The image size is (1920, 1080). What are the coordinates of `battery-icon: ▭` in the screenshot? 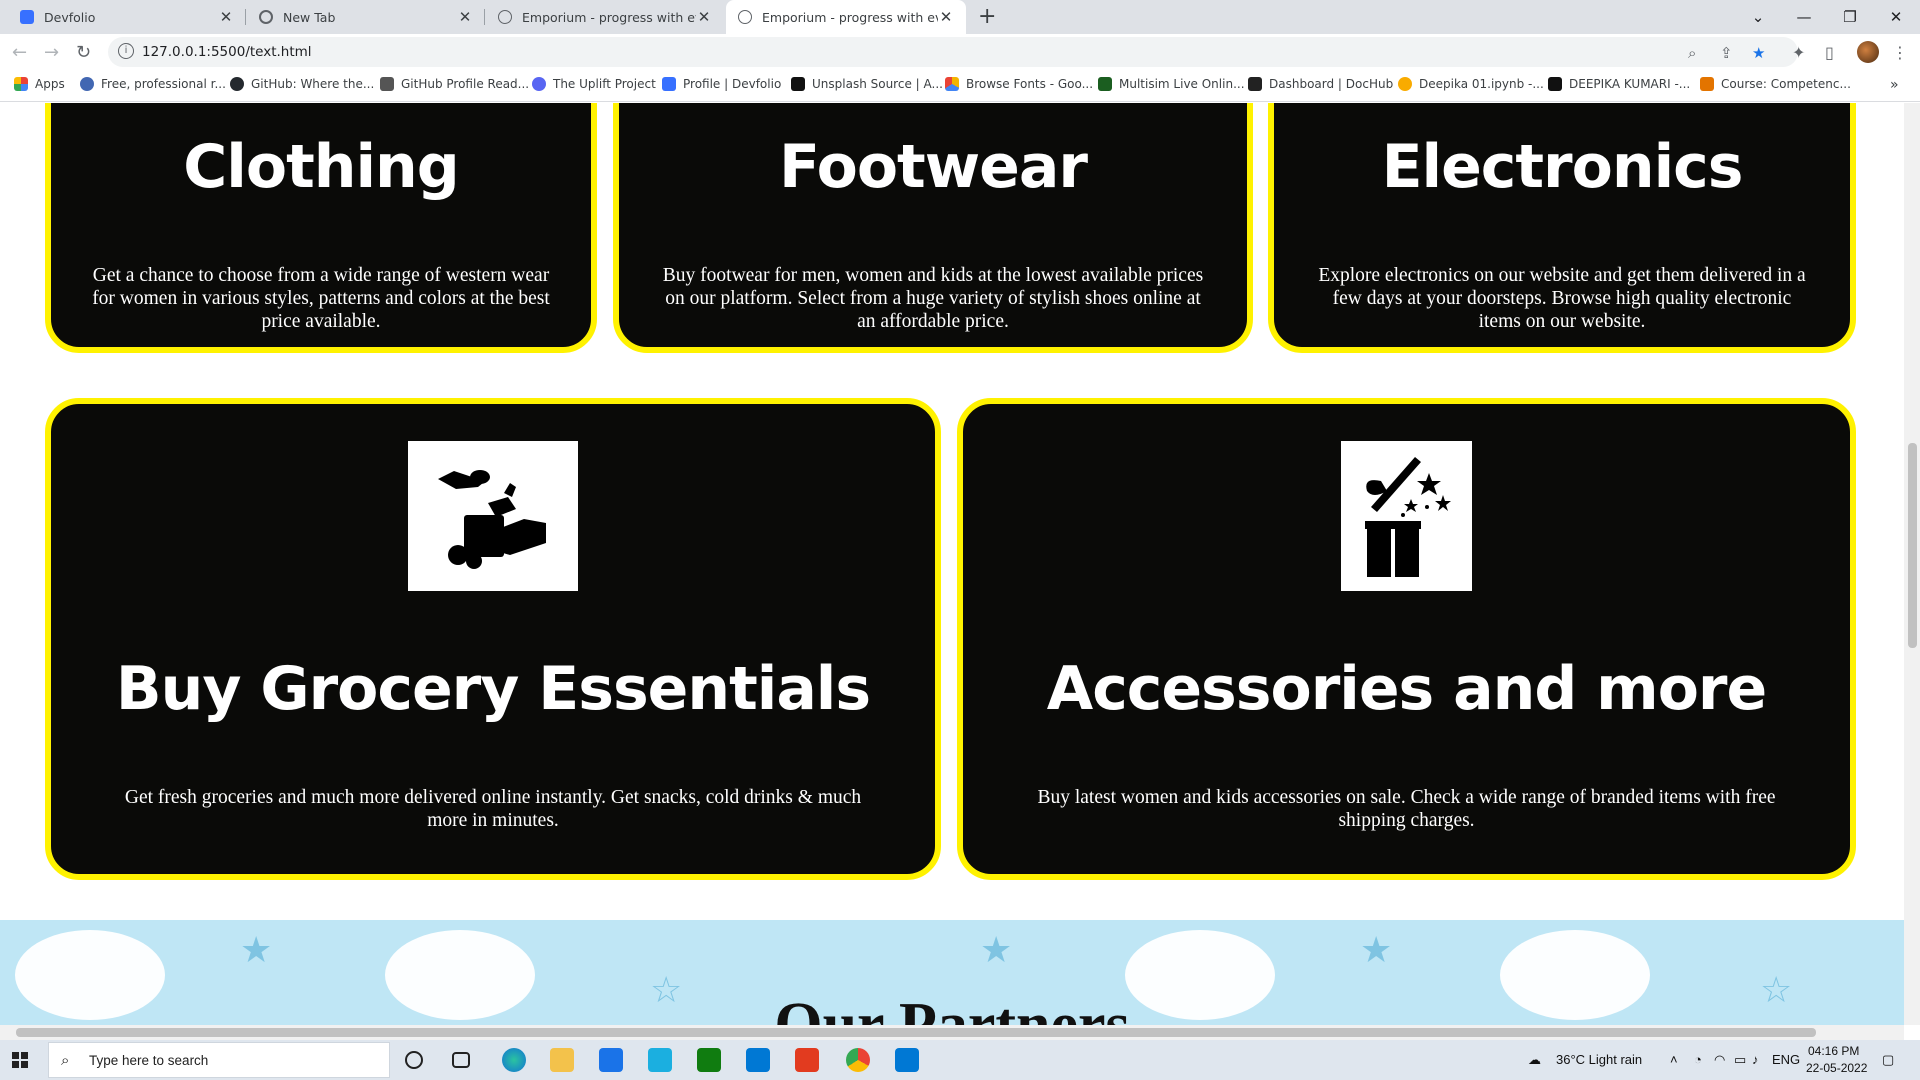 It's located at (1740, 1060).